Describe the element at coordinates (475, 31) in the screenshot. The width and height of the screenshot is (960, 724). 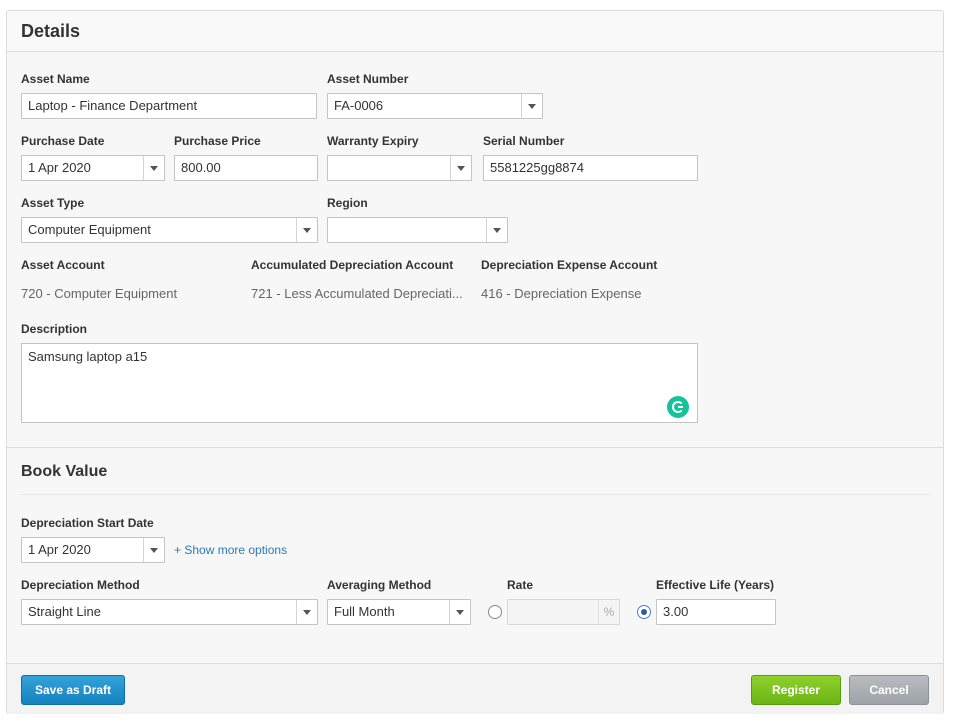
I see `details-header: Details` at that location.